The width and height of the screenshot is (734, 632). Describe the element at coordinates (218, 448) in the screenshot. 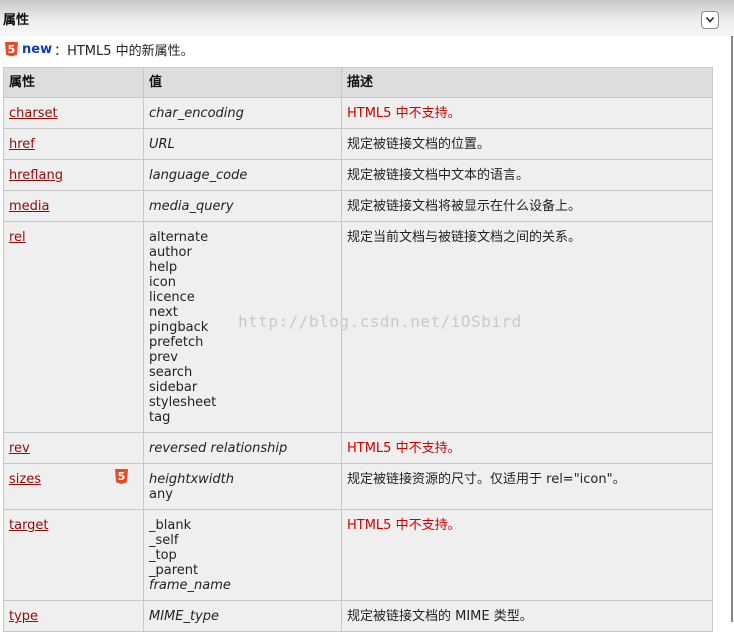

I see `value-item: reversed relationship` at that location.